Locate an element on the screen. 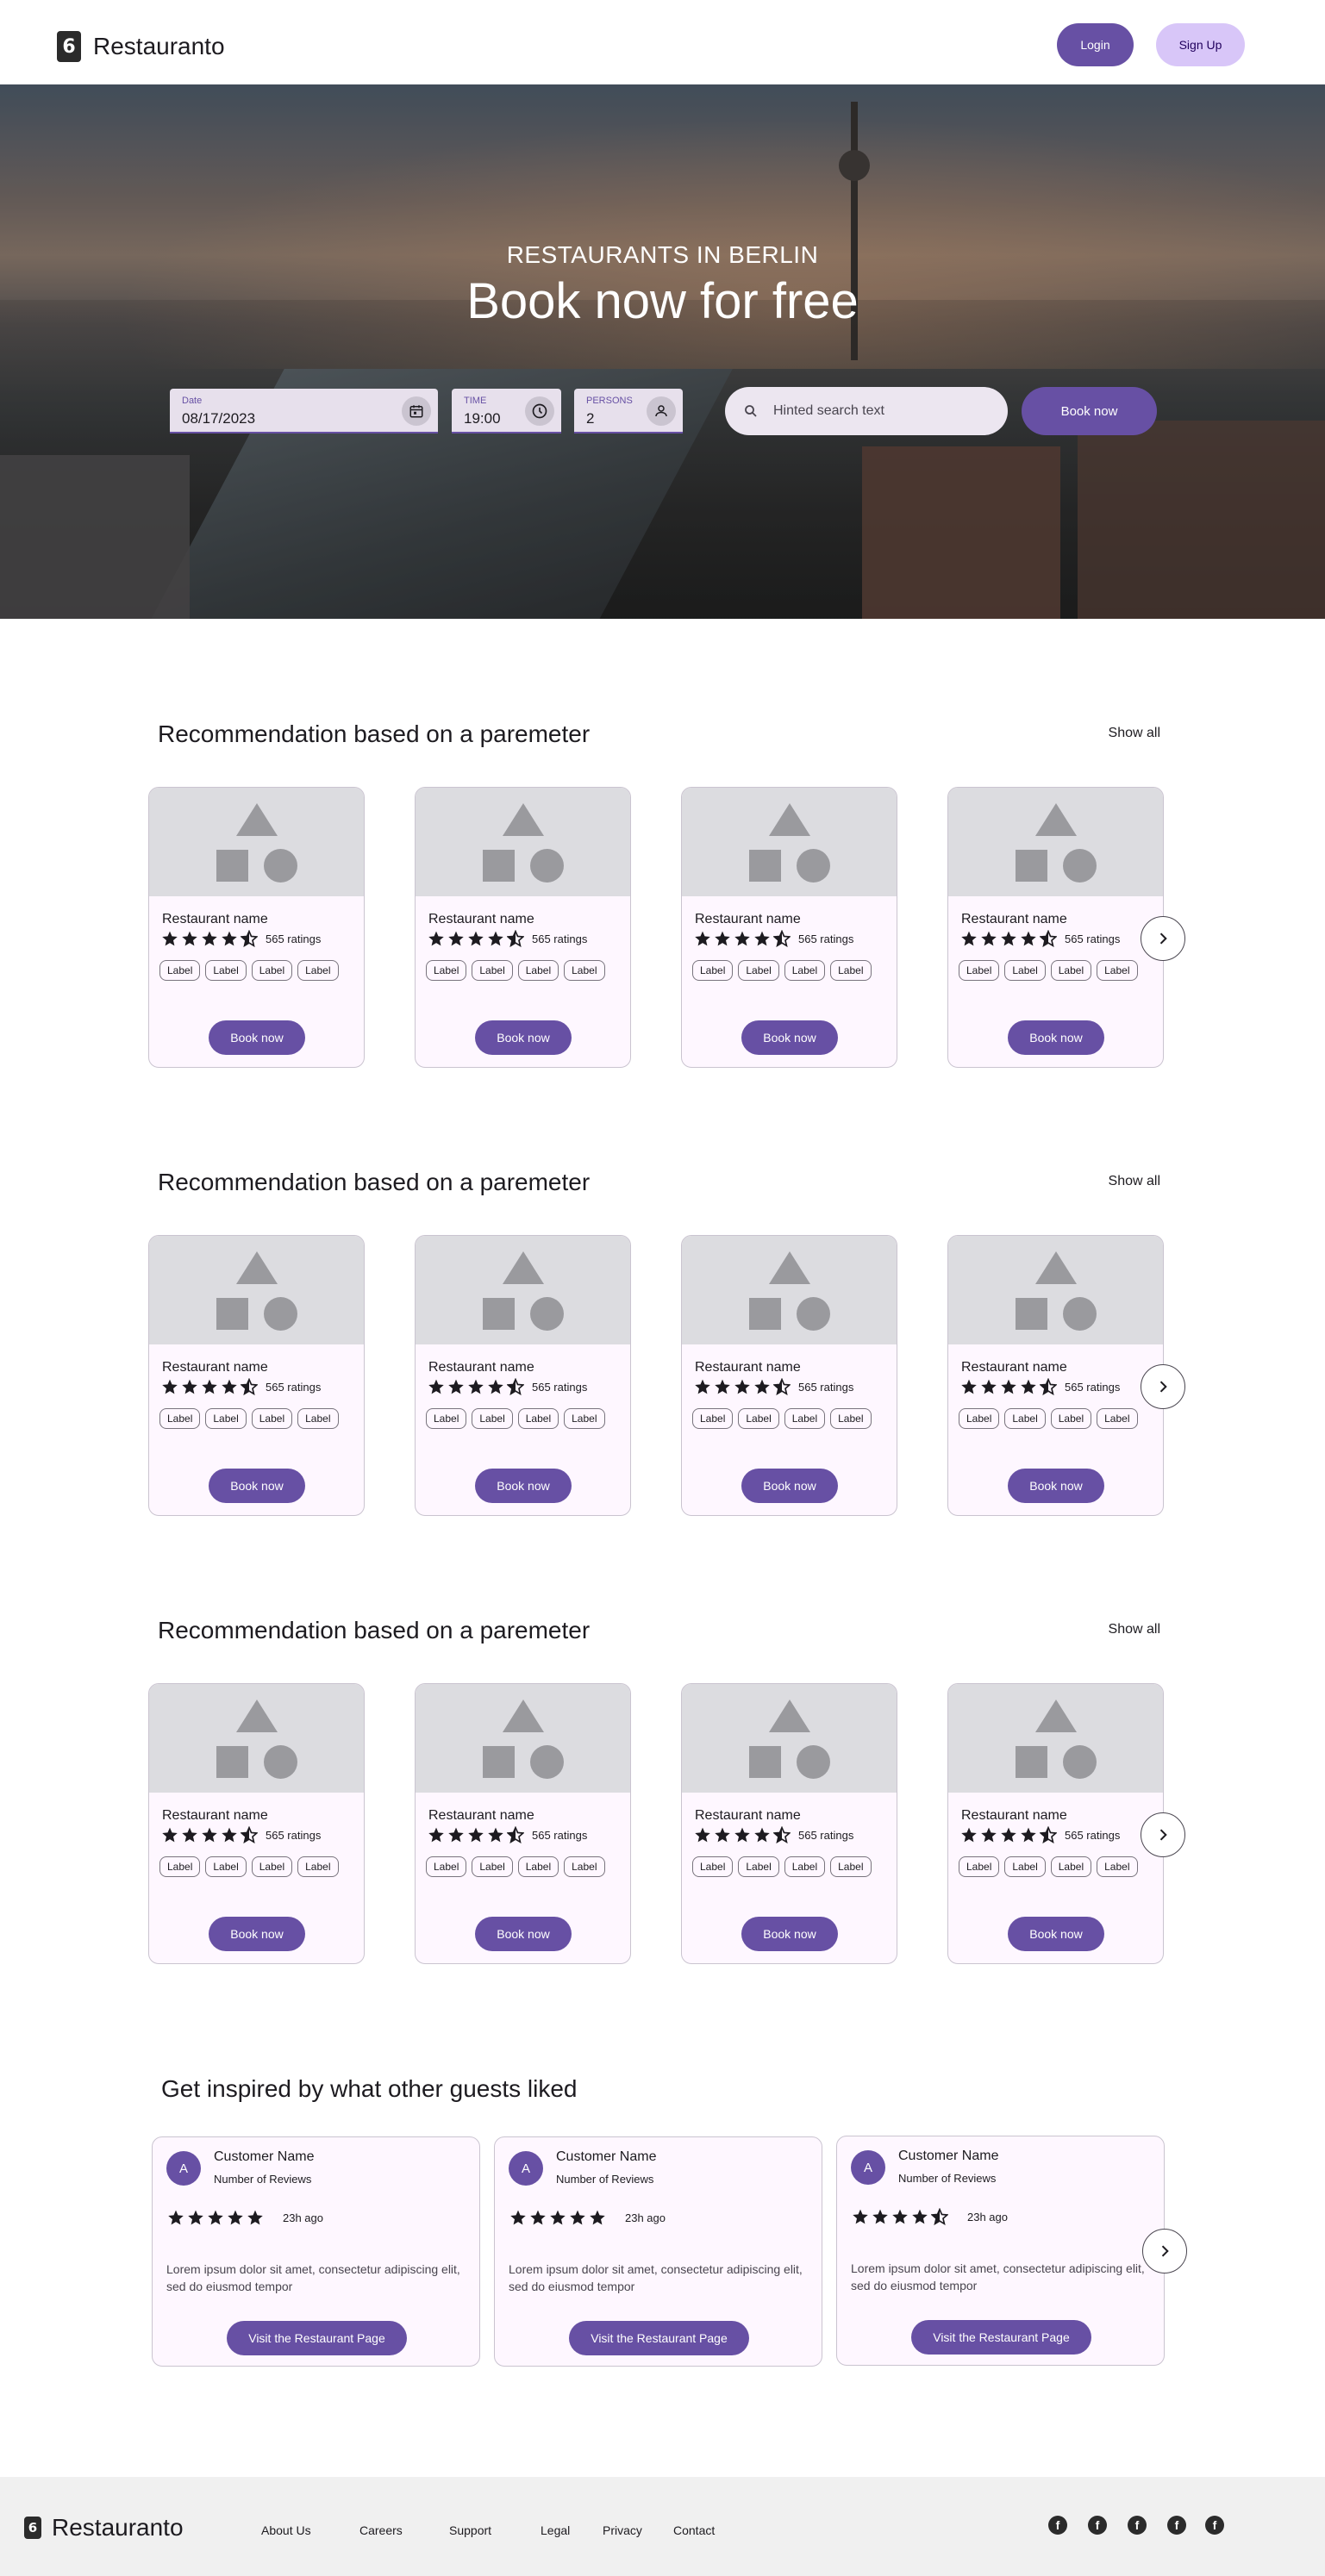 The image size is (1325, 2576). reviews-next-button is located at coordinates (1164, 2251).